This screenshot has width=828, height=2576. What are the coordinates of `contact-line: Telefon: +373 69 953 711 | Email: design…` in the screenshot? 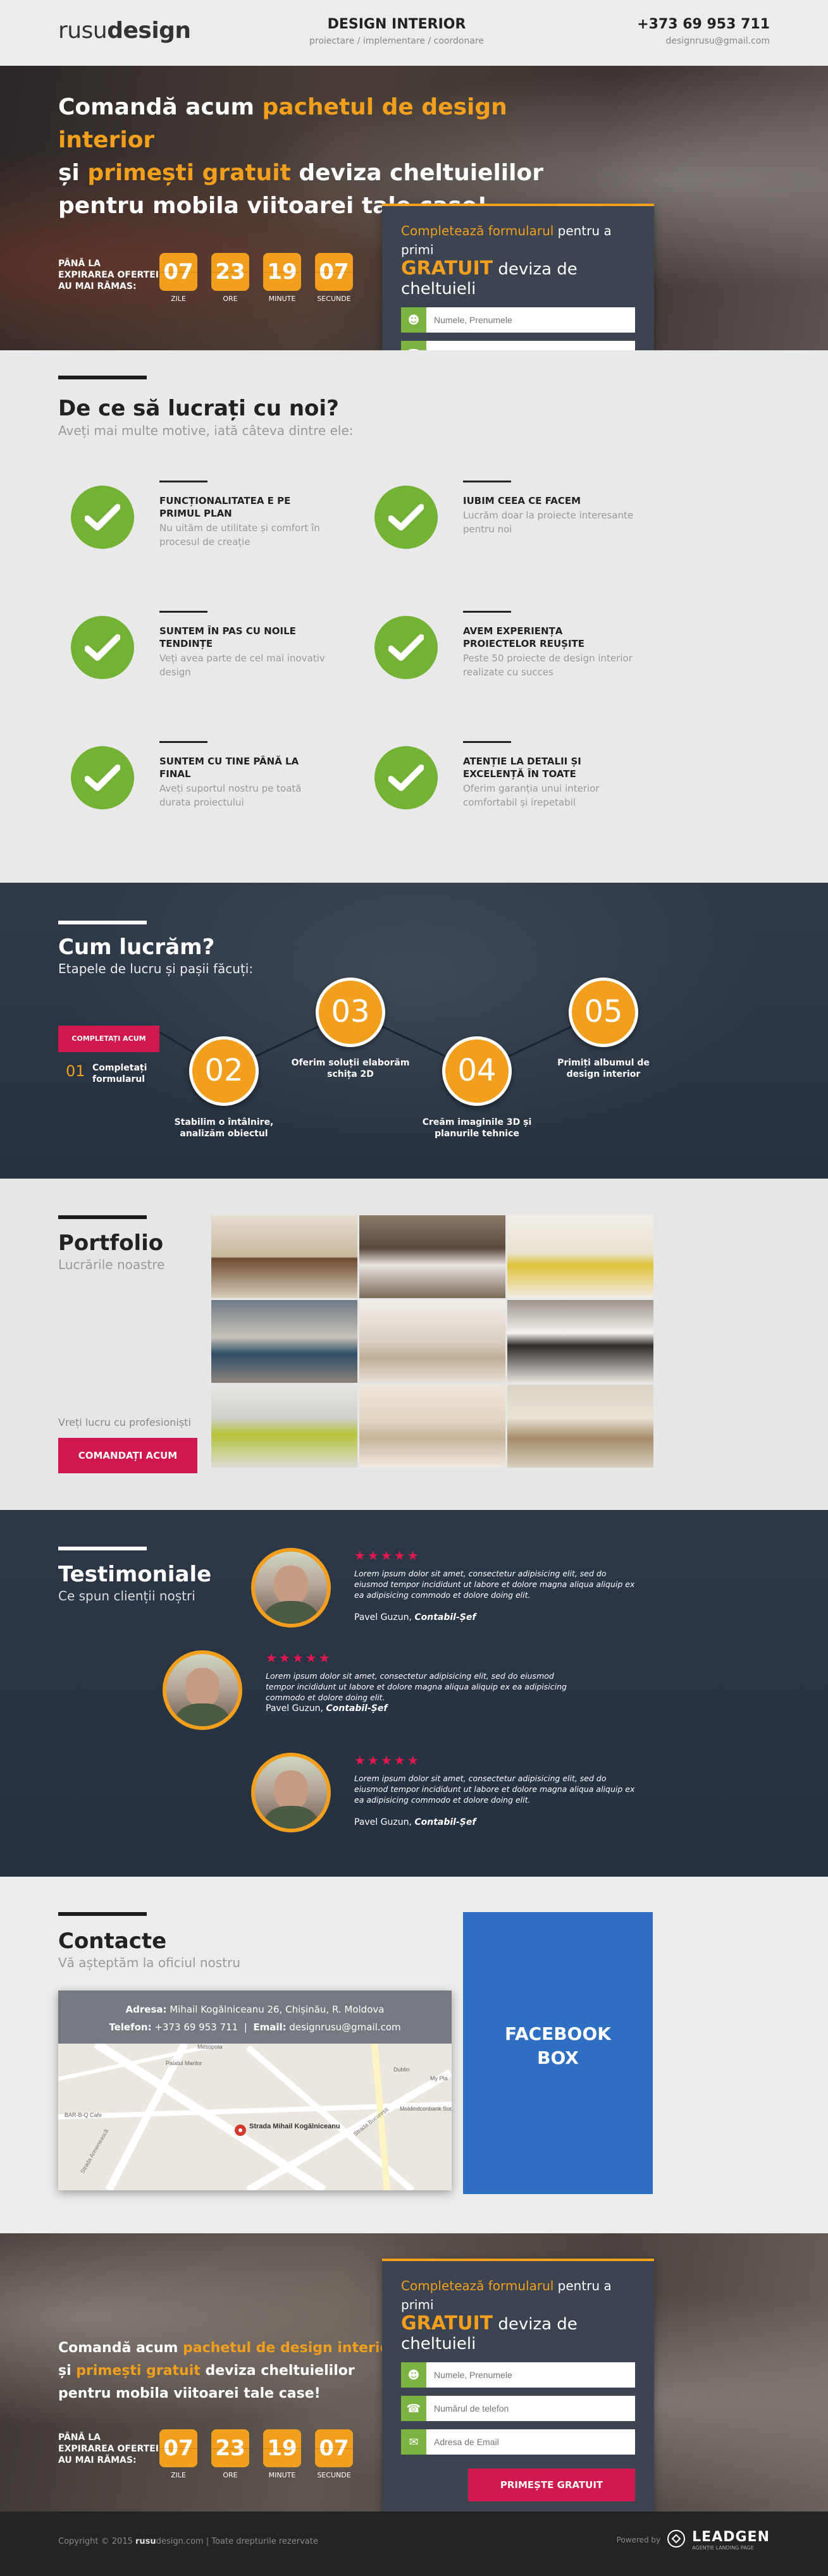 It's located at (255, 2027).